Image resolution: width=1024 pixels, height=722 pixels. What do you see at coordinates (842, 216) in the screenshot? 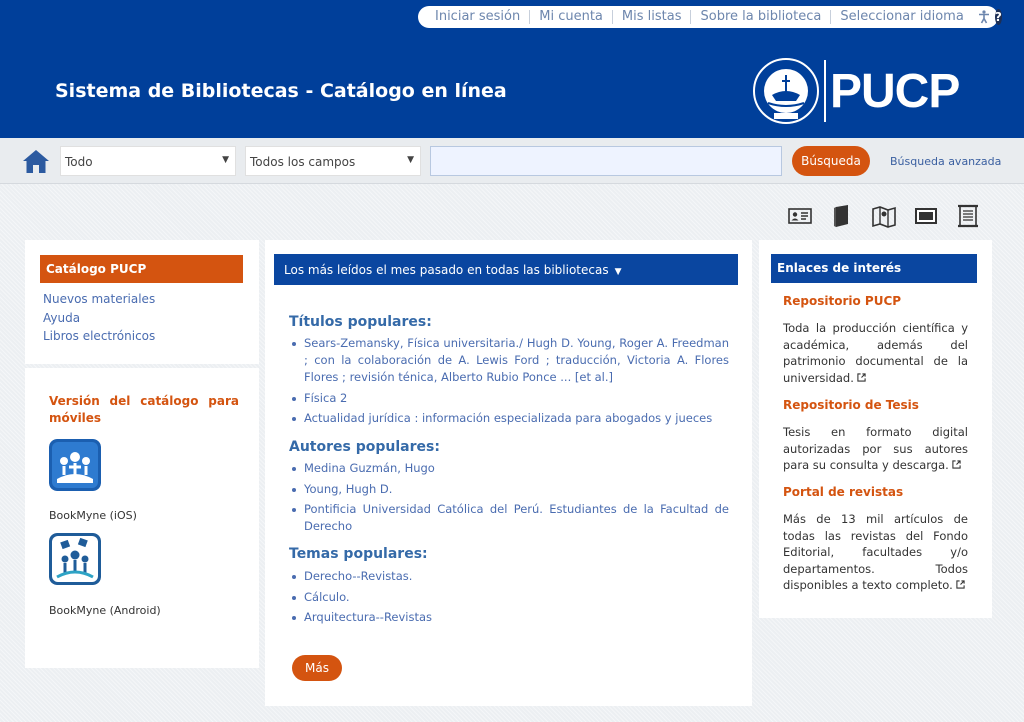
I see `book-icon` at bounding box center [842, 216].